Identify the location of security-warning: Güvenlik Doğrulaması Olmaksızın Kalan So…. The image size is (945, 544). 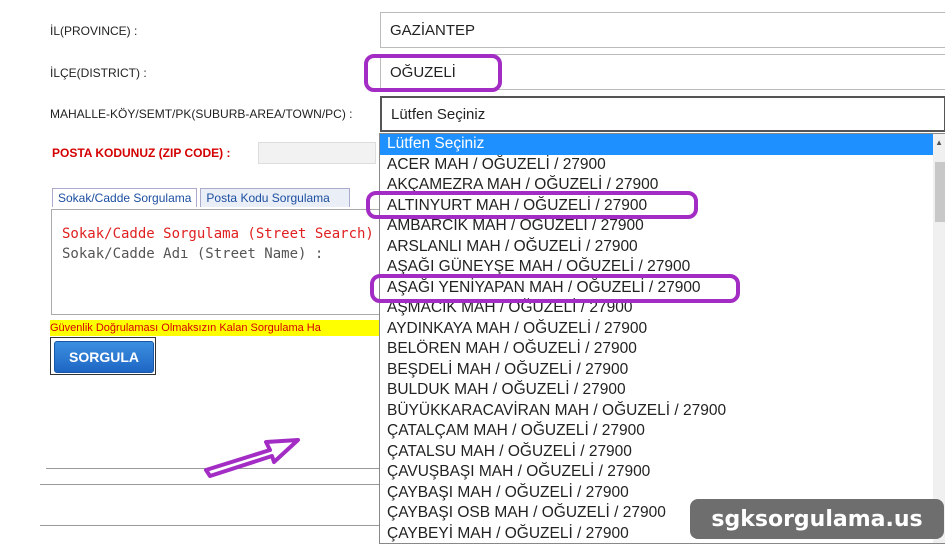
(217, 328).